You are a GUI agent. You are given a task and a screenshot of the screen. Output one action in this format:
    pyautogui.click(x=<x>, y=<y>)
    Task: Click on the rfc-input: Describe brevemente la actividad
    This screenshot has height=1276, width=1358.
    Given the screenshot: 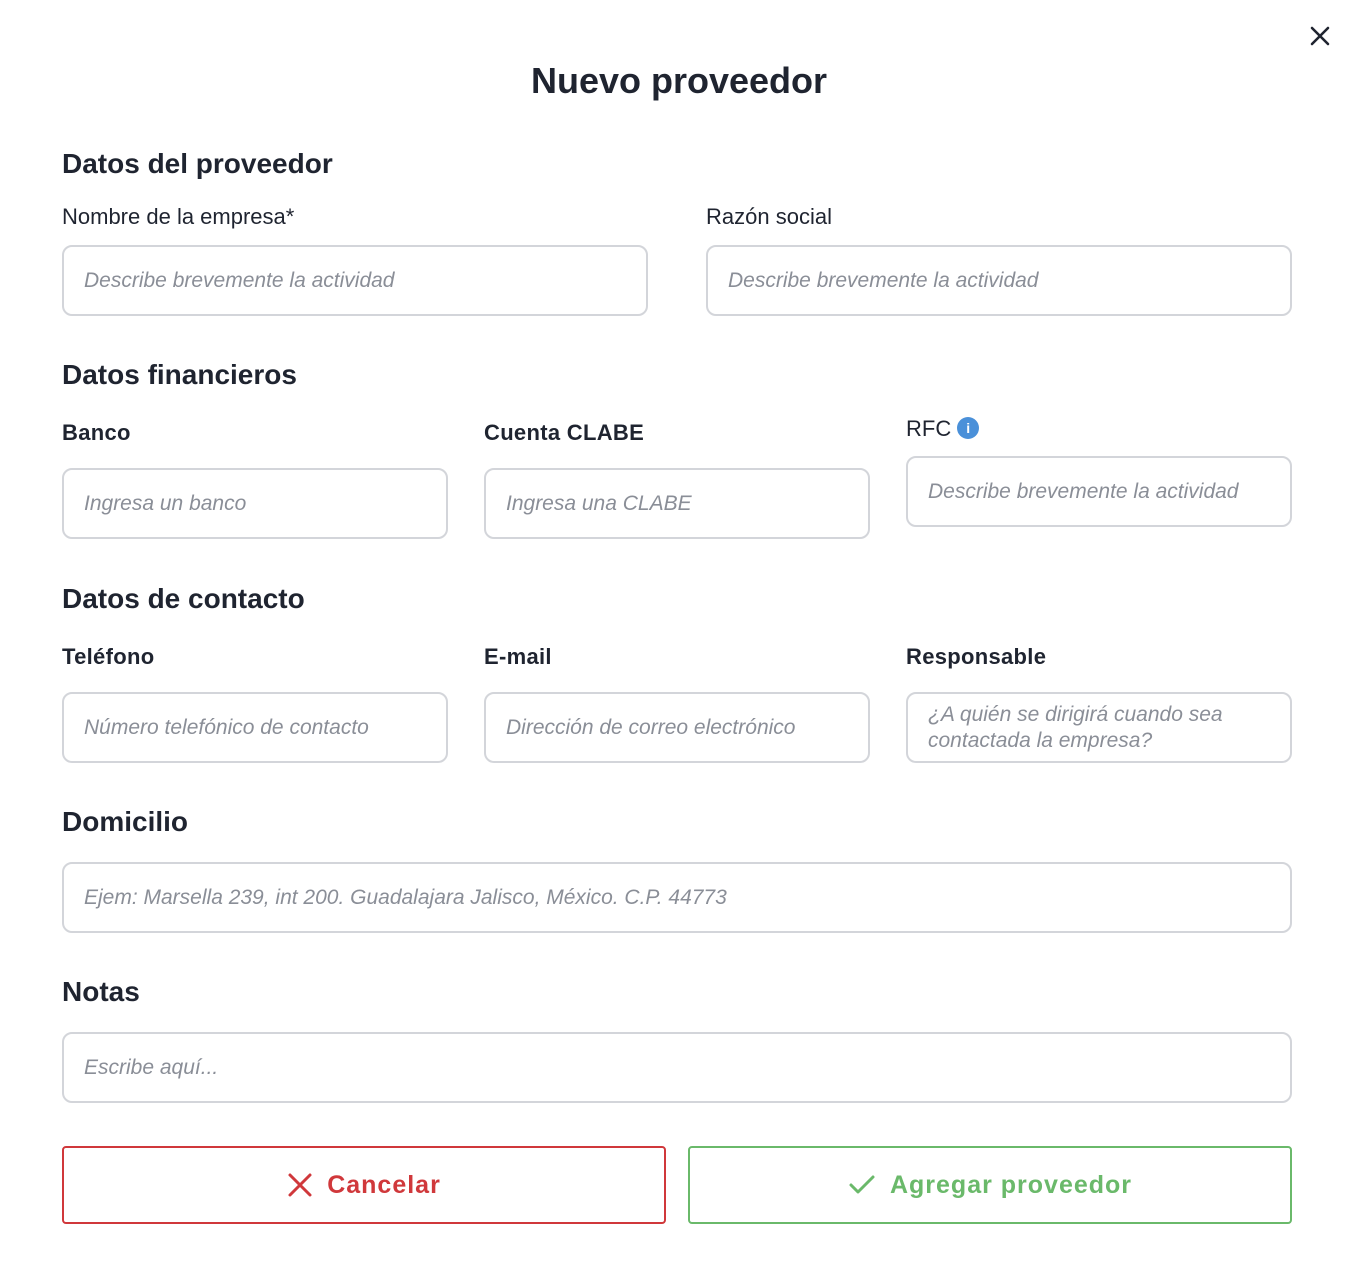 What is the action you would take?
    pyautogui.click(x=1099, y=491)
    